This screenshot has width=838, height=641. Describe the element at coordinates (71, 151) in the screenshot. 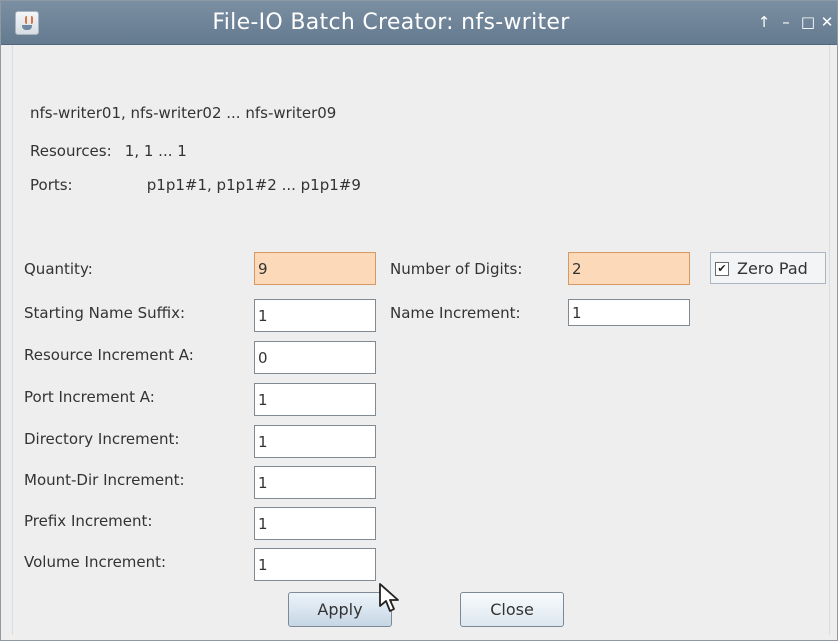

I see `resources-label: Resources:` at that location.